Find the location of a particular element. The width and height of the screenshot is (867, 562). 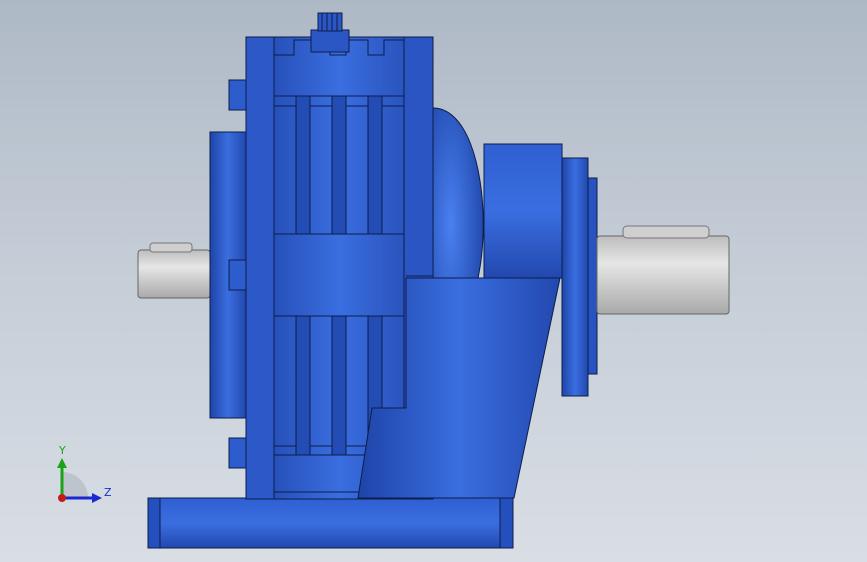

z-axis-label: Z is located at coordinates (108, 492).